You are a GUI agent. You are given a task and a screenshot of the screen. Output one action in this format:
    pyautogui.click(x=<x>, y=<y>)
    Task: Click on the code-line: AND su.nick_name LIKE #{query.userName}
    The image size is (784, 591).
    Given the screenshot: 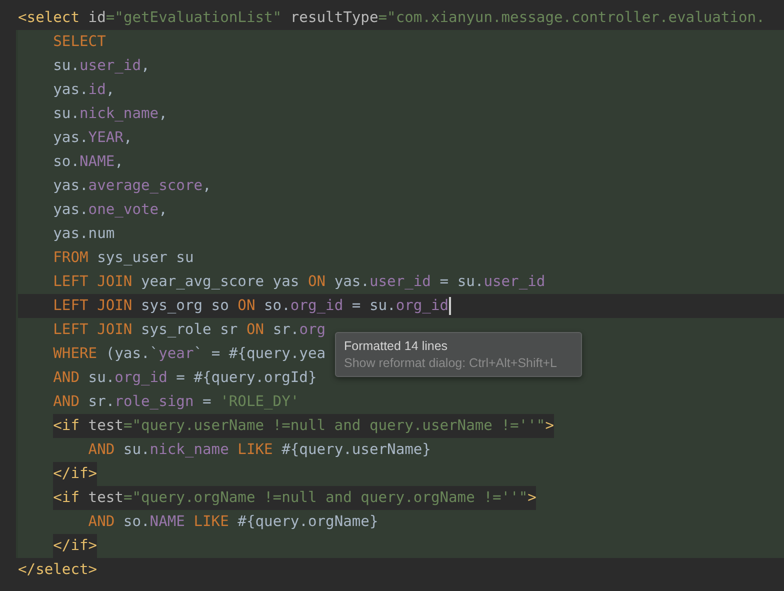 What is the action you would take?
    pyautogui.click(x=259, y=450)
    